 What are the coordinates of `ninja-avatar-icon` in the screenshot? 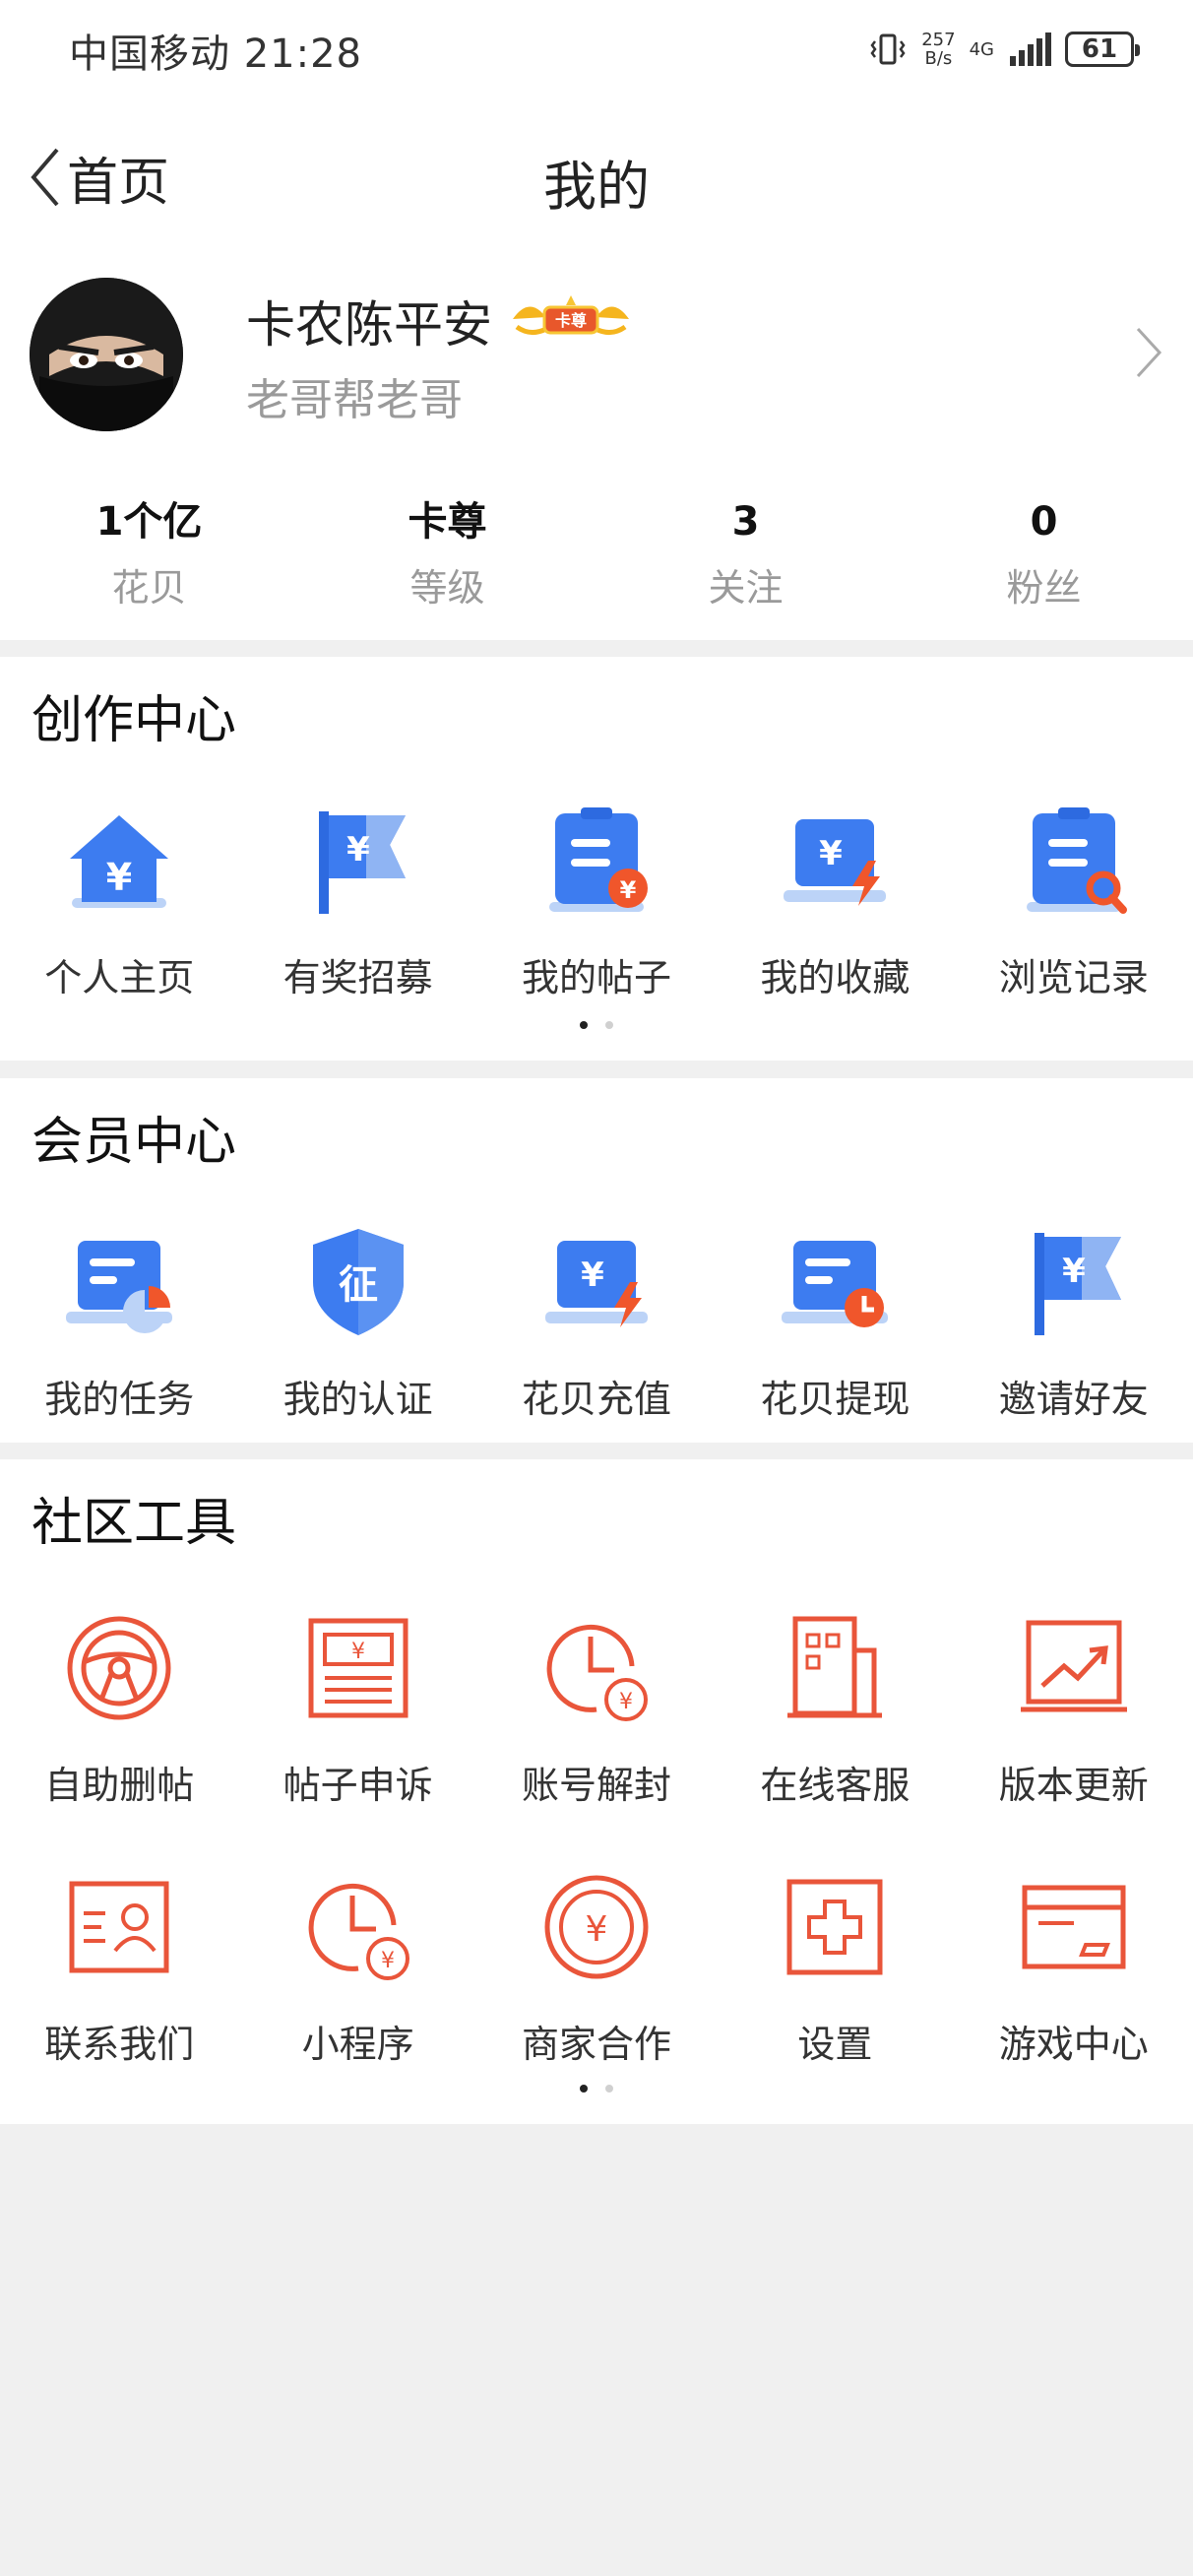 It's located at (106, 354).